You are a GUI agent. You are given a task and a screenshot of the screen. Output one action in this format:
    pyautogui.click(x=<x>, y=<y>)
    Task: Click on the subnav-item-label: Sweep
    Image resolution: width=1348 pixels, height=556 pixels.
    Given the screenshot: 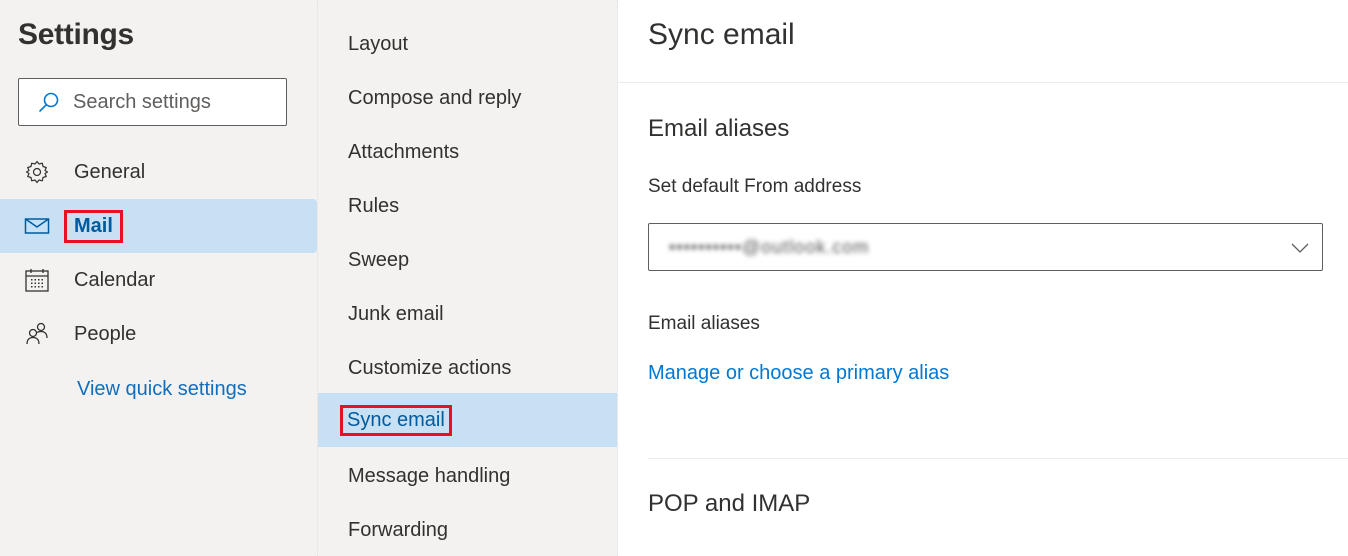 What is the action you would take?
    pyautogui.click(x=379, y=259)
    